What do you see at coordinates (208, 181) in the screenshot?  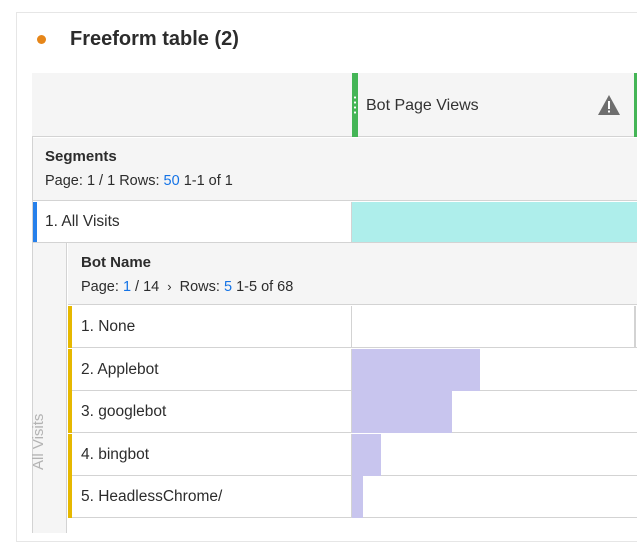 I see `range-text: 1-1 of 1` at bounding box center [208, 181].